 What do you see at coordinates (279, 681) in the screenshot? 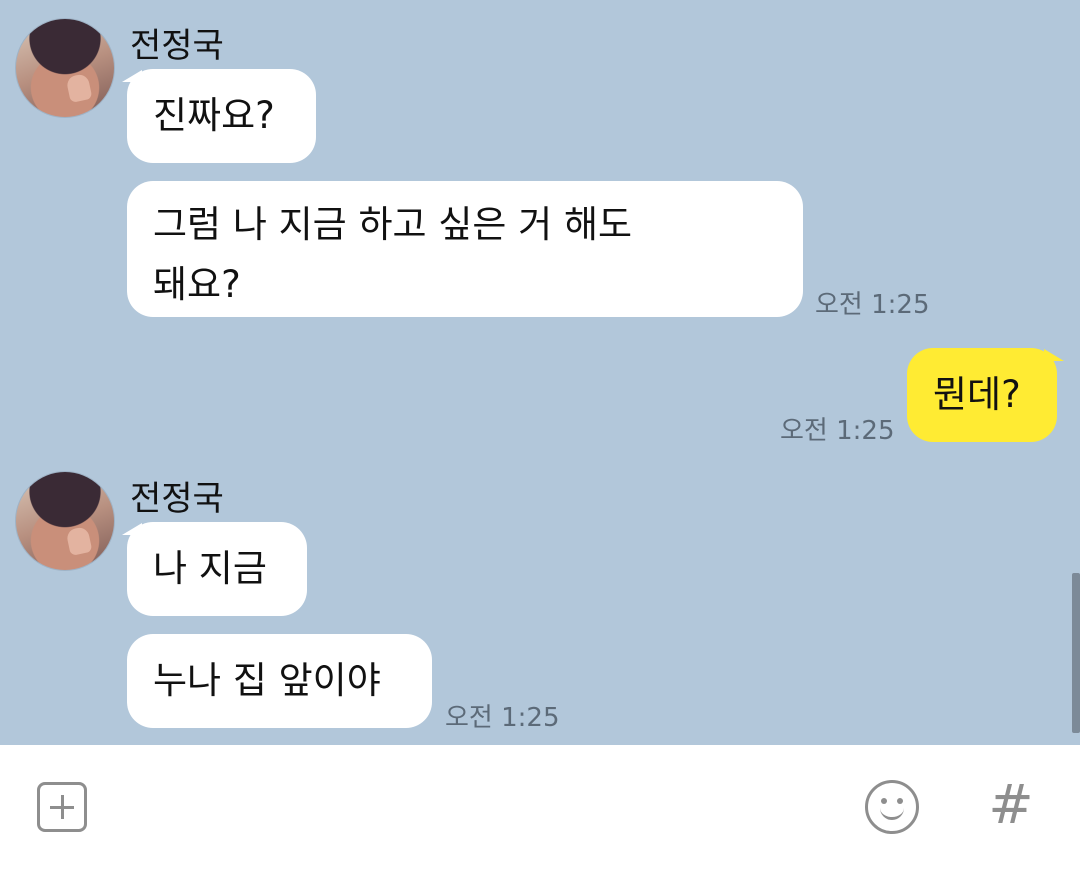
I see `message-bubble: 누나 집 앞이야` at bounding box center [279, 681].